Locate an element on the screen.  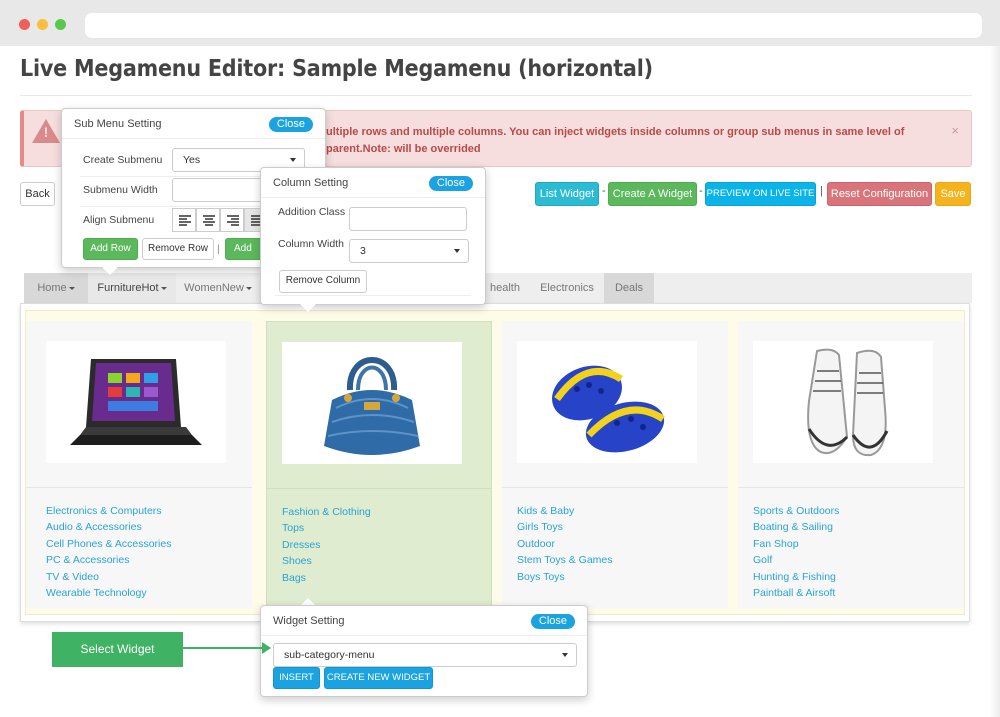
popover-header: Column Setting Close is located at coordinates (373, 183).